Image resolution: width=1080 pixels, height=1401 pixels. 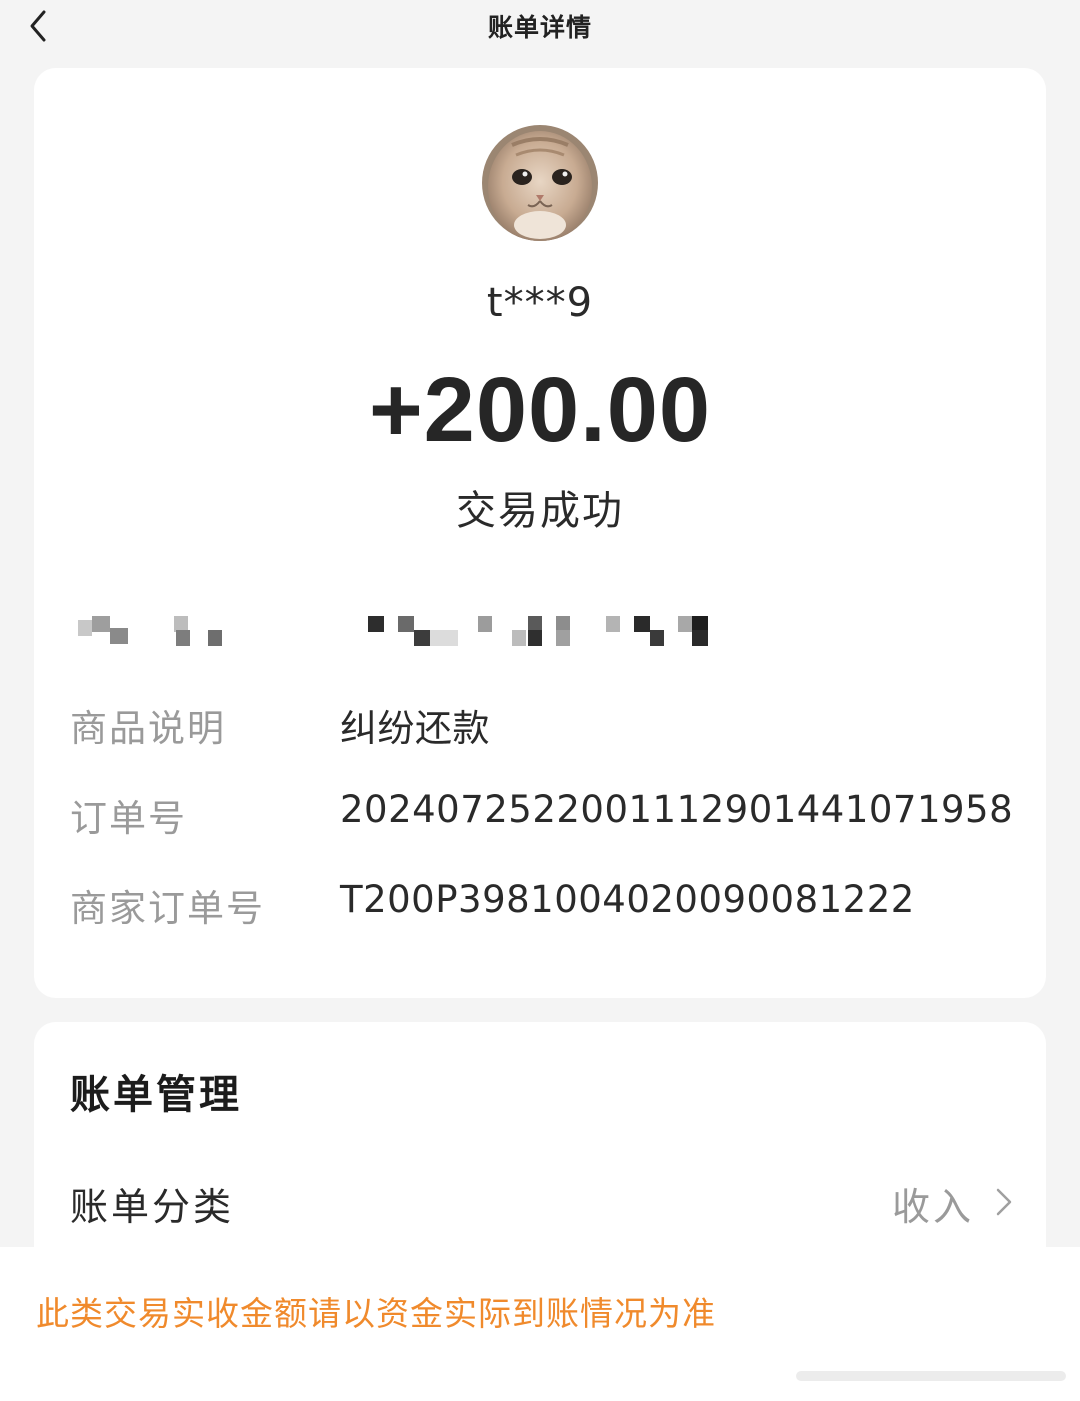 I want to click on detail-value: 纠纷还款, so click(x=415, y=728).